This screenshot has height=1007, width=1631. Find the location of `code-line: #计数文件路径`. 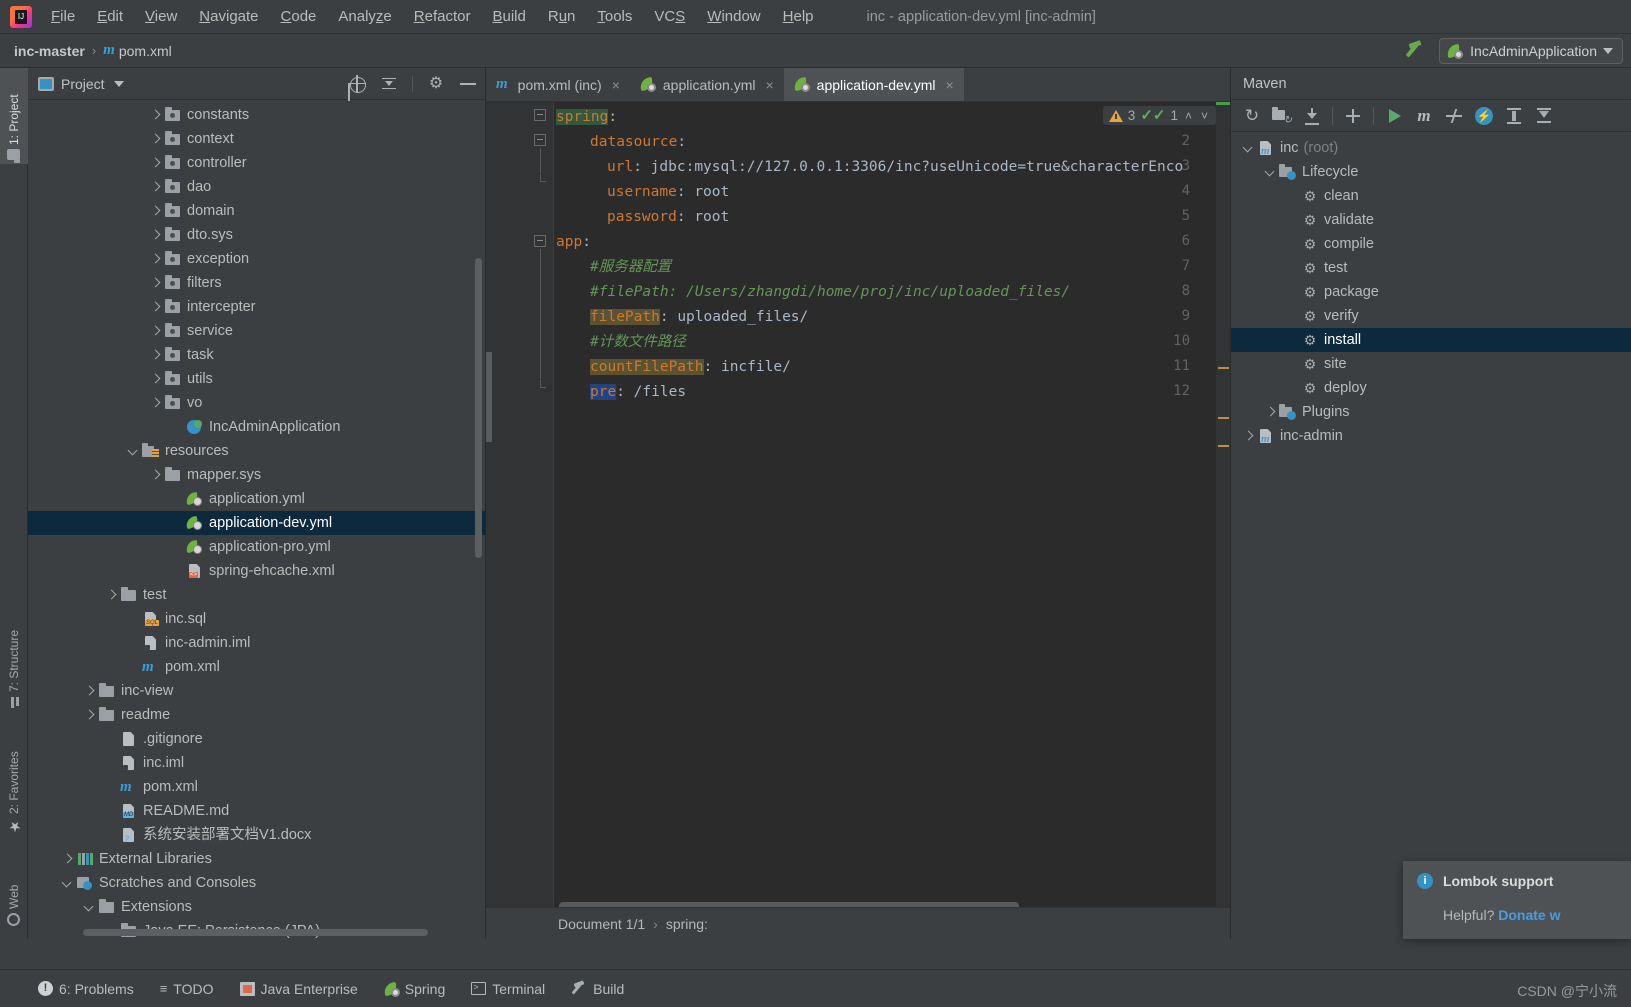

code-line: #计数文件路径 is located at coordinates (621, 342).